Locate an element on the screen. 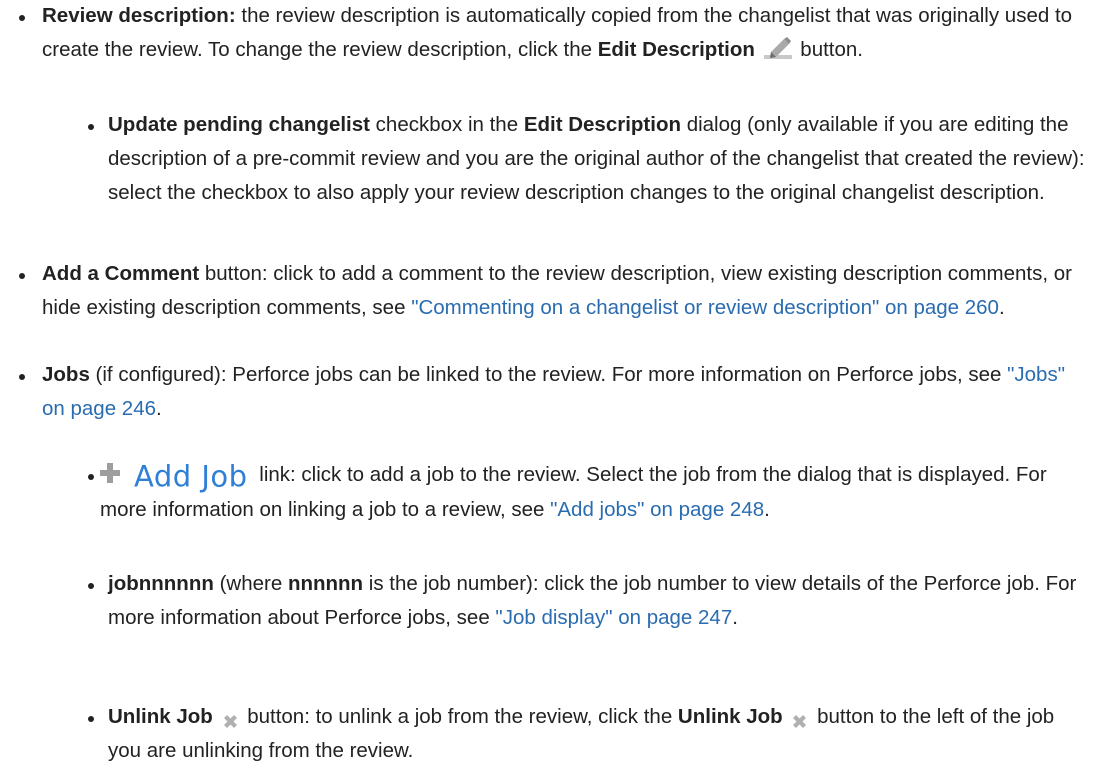 The image size is (1105, 784). job-number-label: jobnnnnnn is located at coordinates (161, 583).